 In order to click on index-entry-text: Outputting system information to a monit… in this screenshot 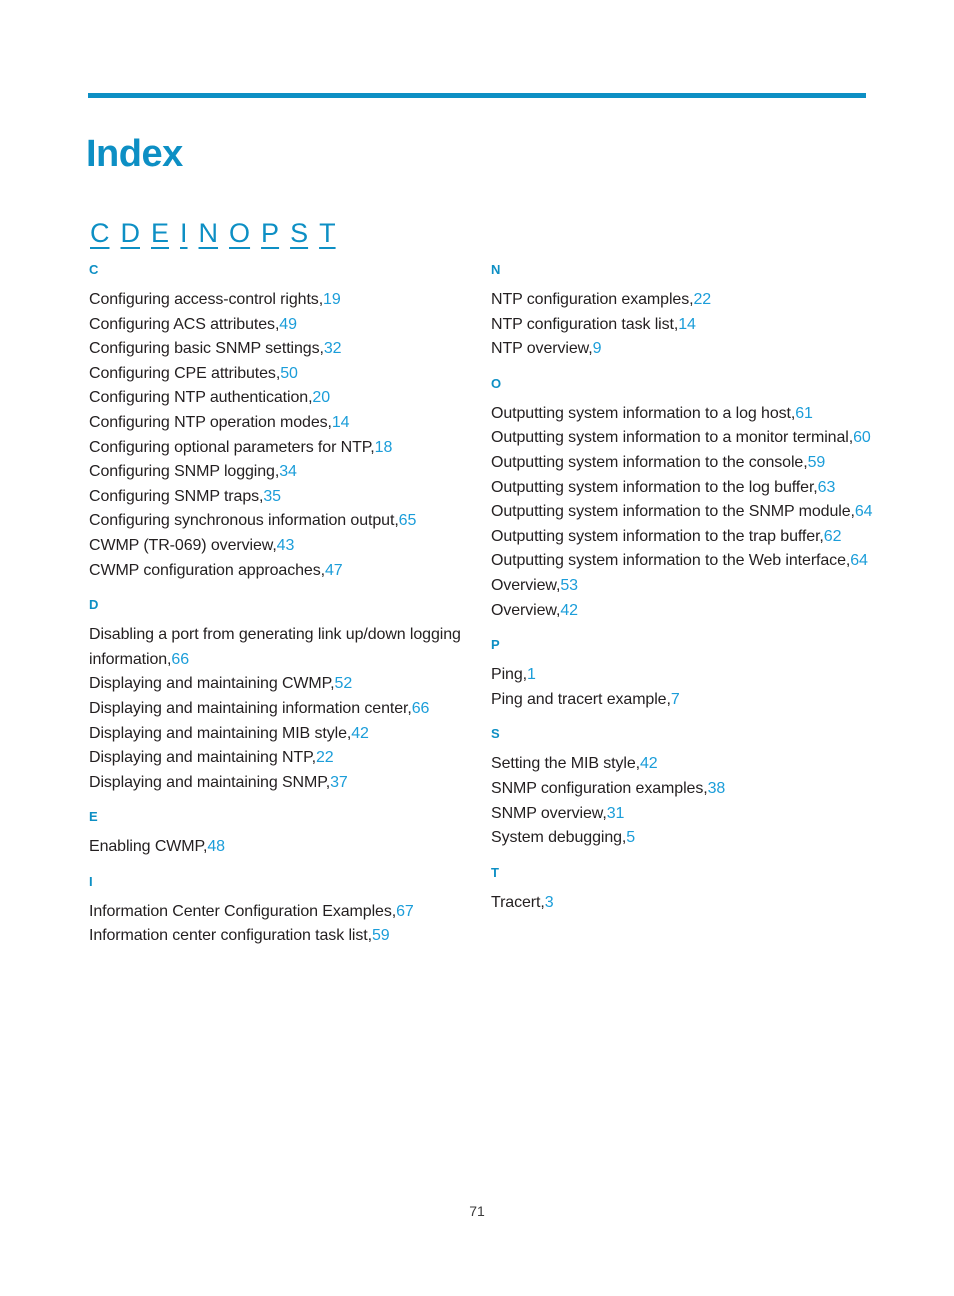, I will do `click(672, 438)`.